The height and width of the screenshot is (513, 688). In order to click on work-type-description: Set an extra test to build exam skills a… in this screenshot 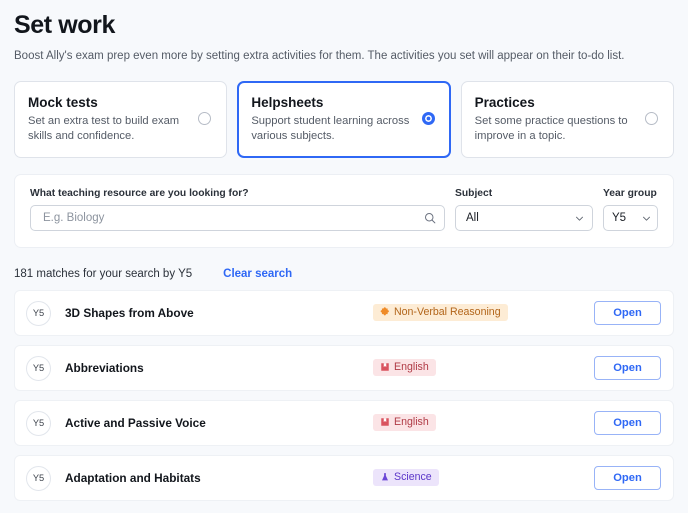, I will do `click(104, 128)`.